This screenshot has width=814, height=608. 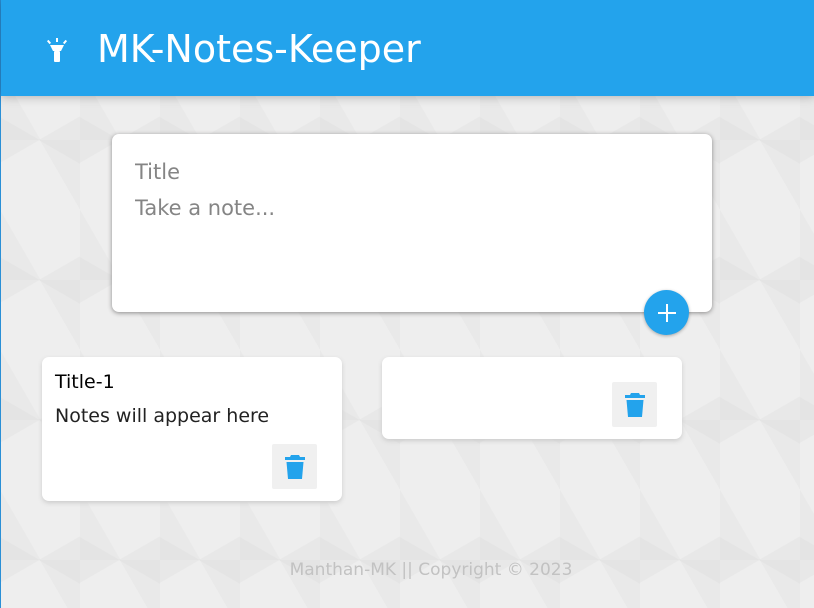 I want to click on note-content: Notes will appear here, so click(x=162, y=416).